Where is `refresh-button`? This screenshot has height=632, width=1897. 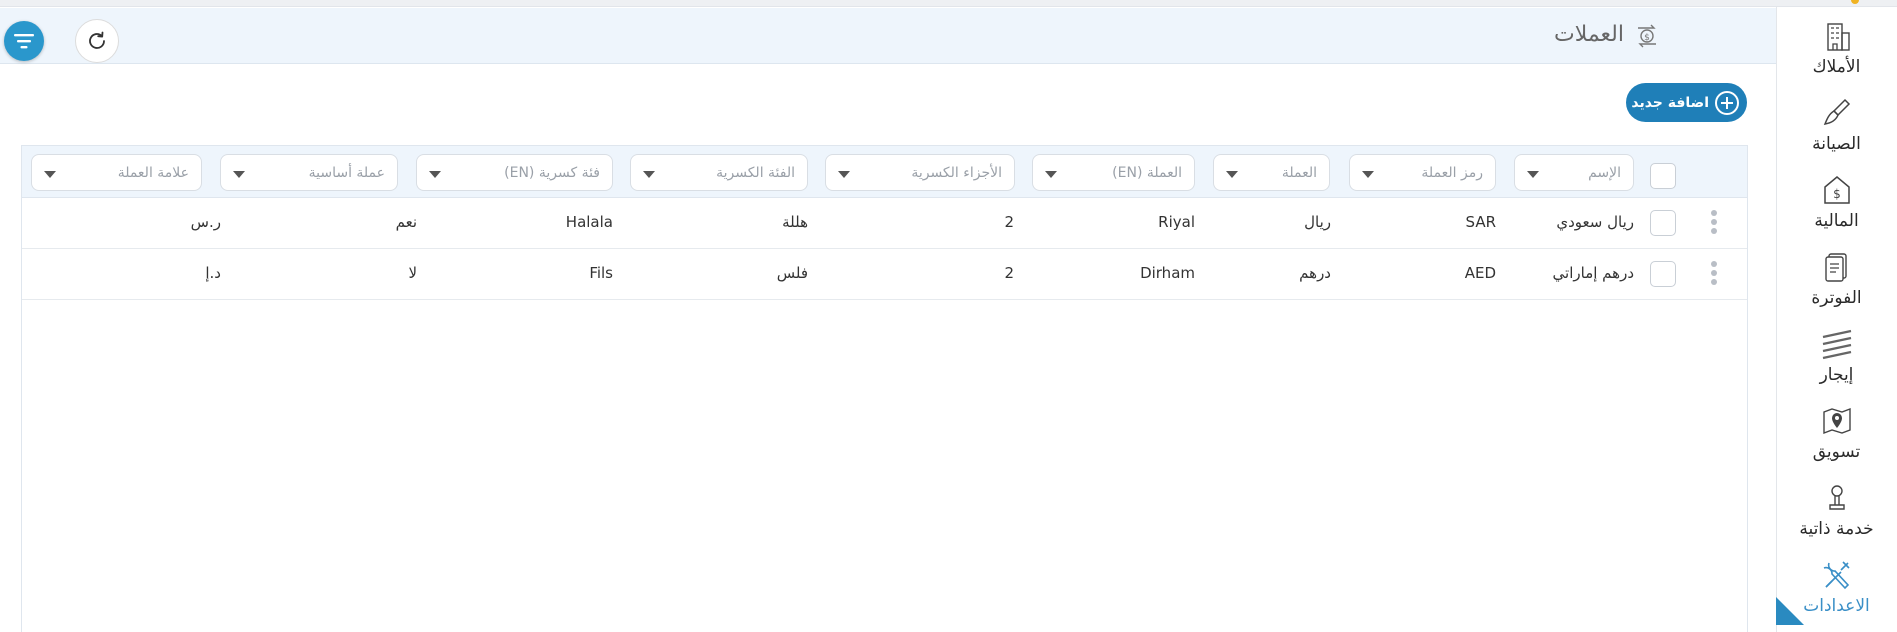 refresh-button is located at coordinates (97, 41).